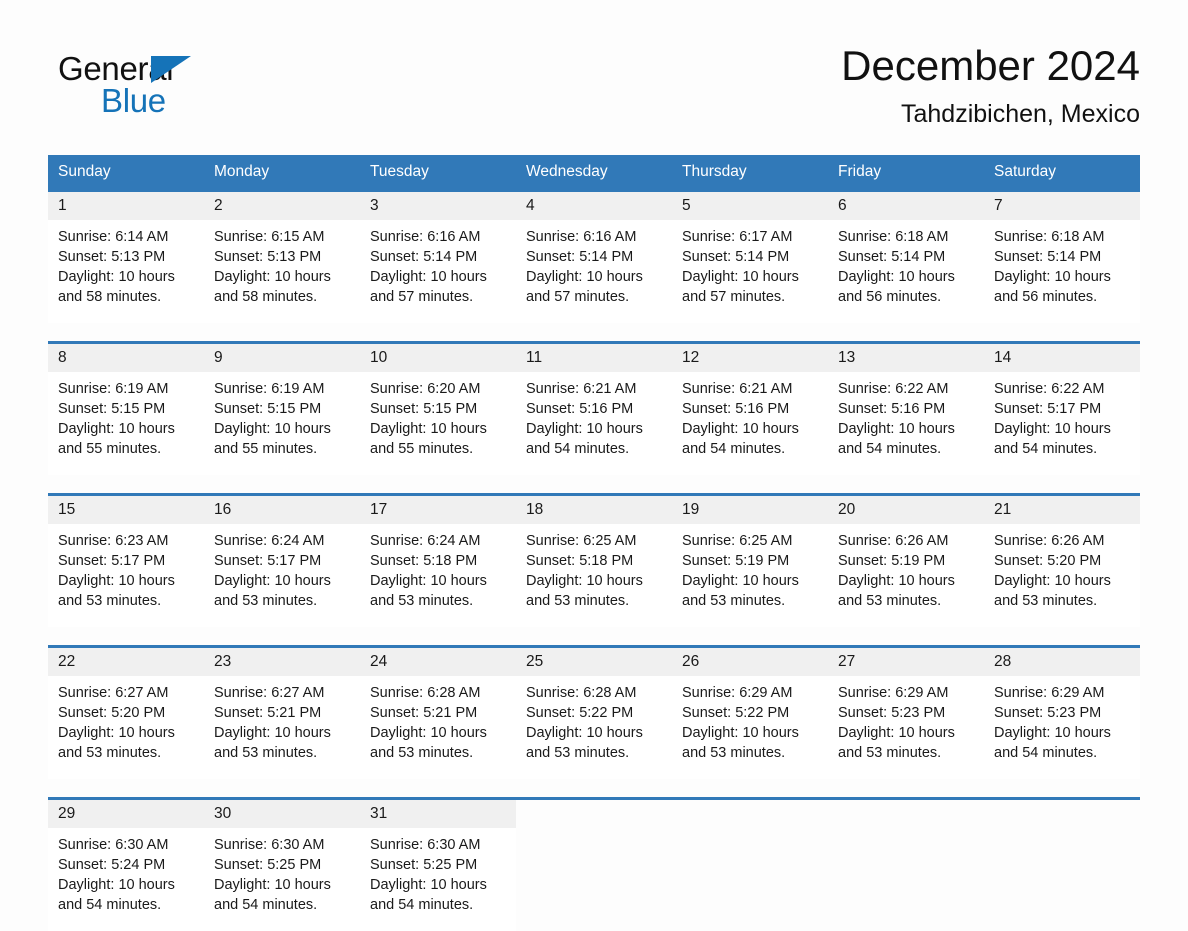  I want to click on day-number: 31, so click(438, 814).